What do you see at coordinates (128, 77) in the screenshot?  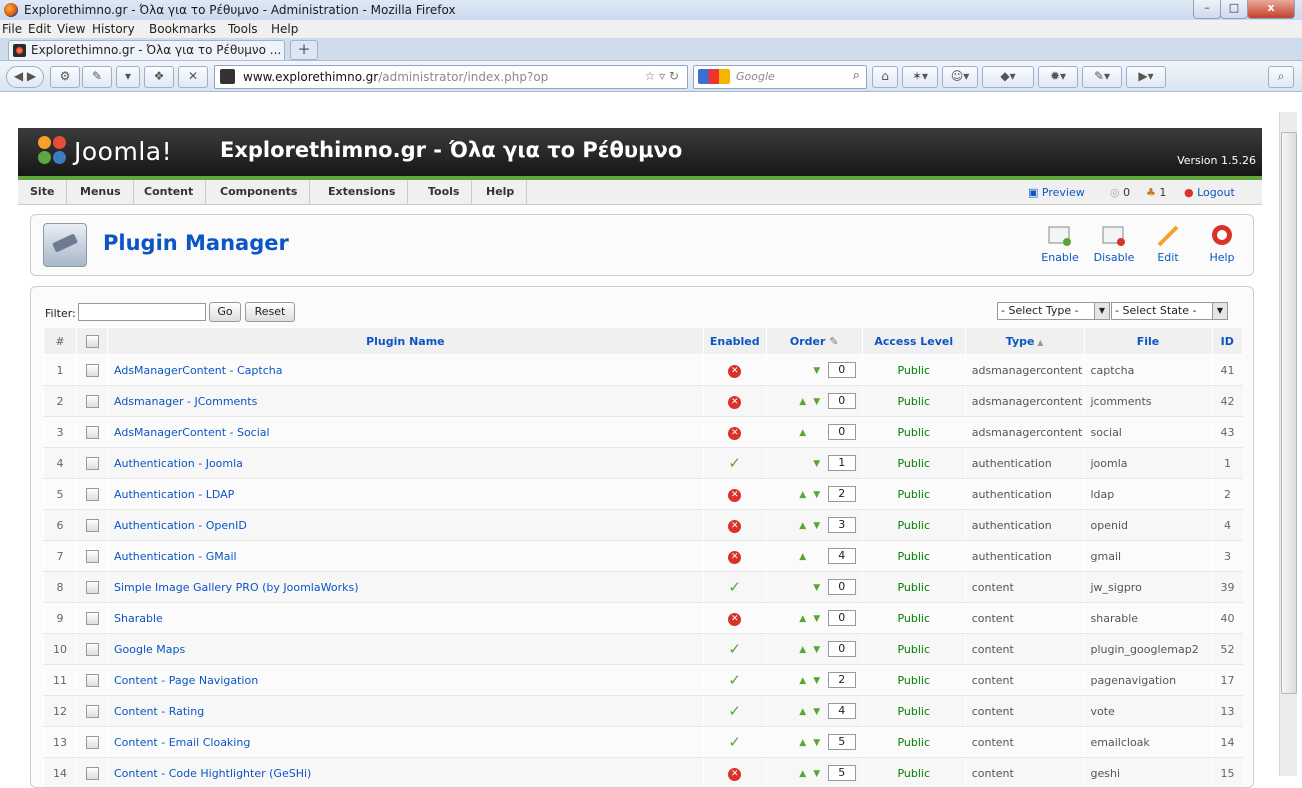 I see `dropdown-icon: ▾` at bounding box center [128, 77].